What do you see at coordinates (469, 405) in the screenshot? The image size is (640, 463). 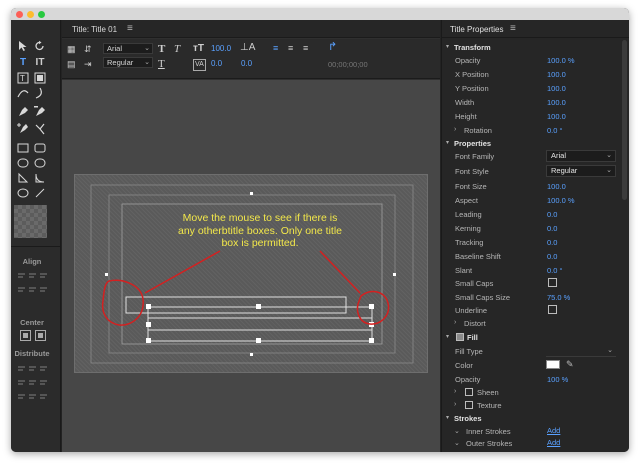 I see `texture-checkbox` at bounding box center [469, 405].